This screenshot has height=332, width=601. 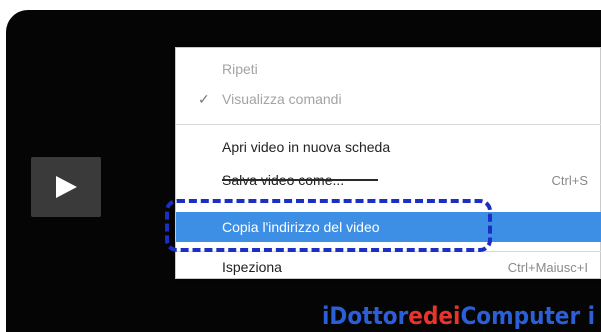 What do you see at coordinates (388, 267) in the screenshot?
I see `menu-item-inspect: Ispeziona Ctrl+Maiusc+I` at bounding box center [388, 267].